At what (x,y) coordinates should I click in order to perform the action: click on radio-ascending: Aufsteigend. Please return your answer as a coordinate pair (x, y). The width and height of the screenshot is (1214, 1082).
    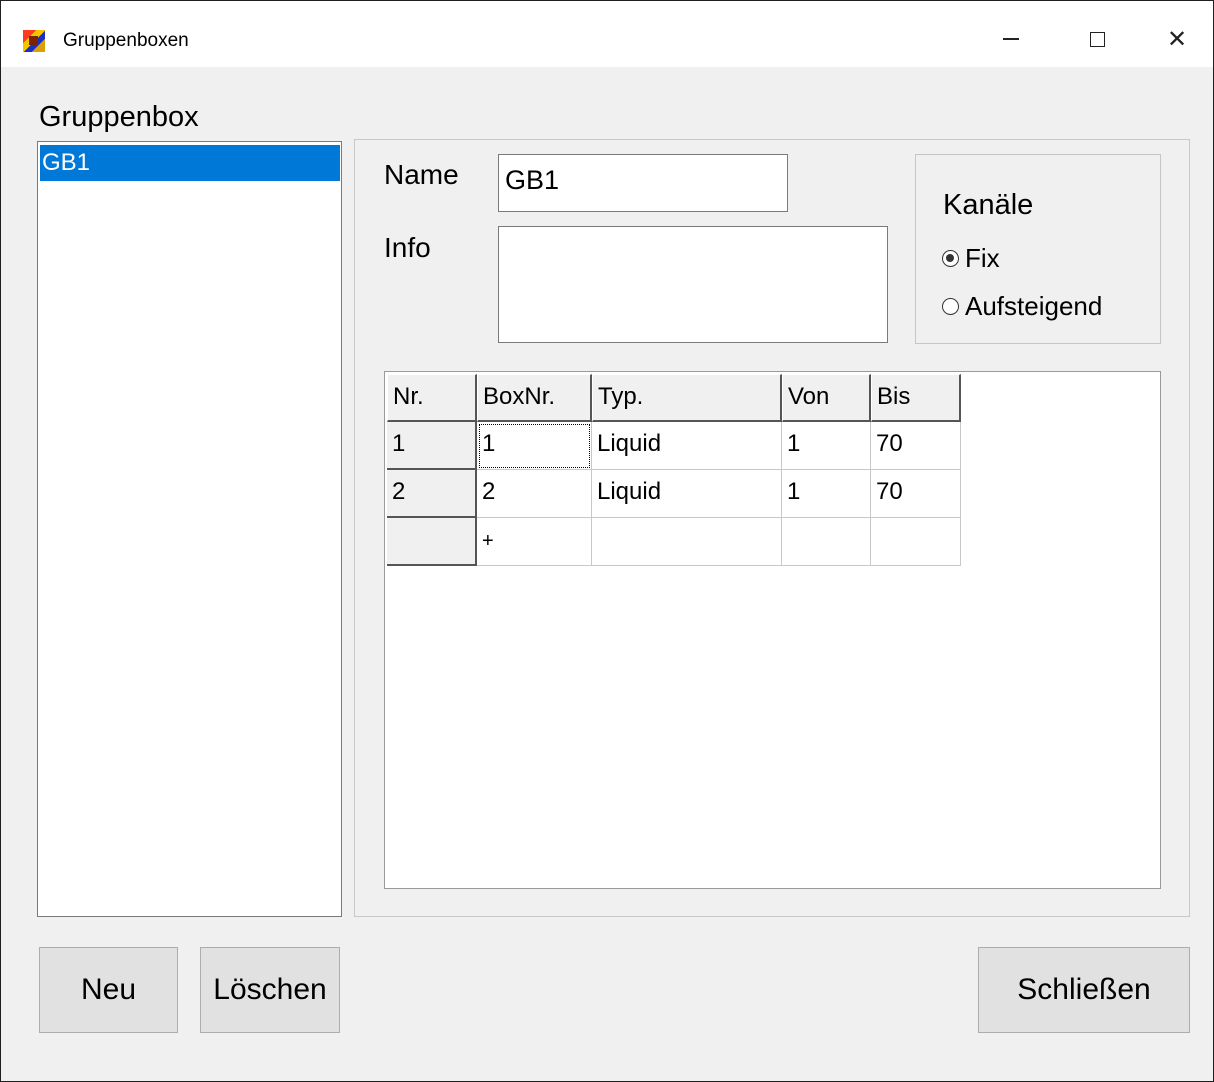
    Looking at the image, I should click on (1022, 306).